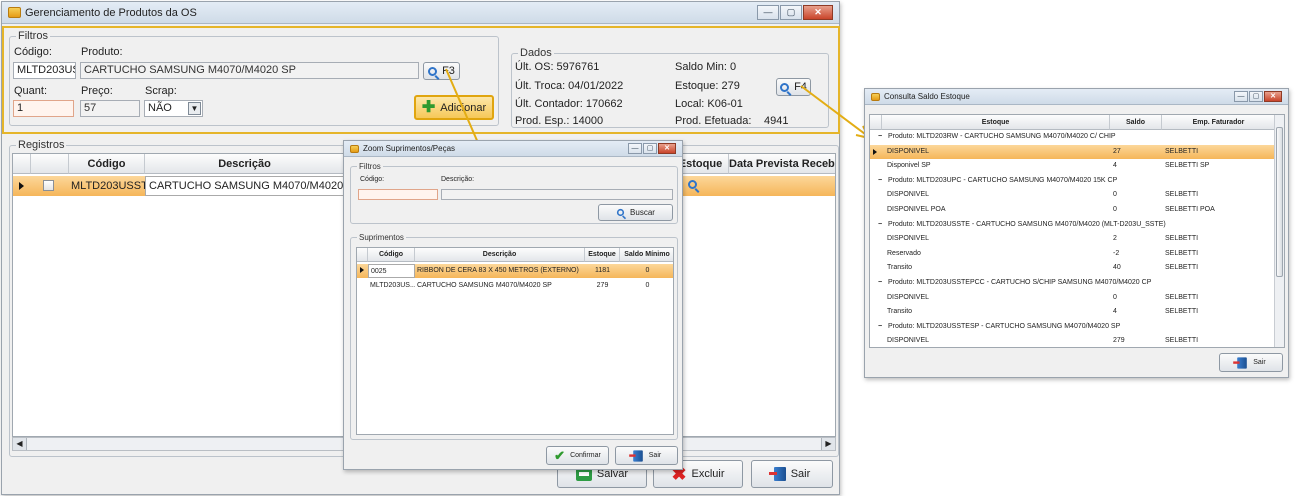 Image resolution: width=1299 pixels, height=496 pixels. What do you see at coordinates (1073, 340) in the screenshot?
I see `table-row: DISPONIVEL 279 SELBETTI` at bounding box center [1073, 340].